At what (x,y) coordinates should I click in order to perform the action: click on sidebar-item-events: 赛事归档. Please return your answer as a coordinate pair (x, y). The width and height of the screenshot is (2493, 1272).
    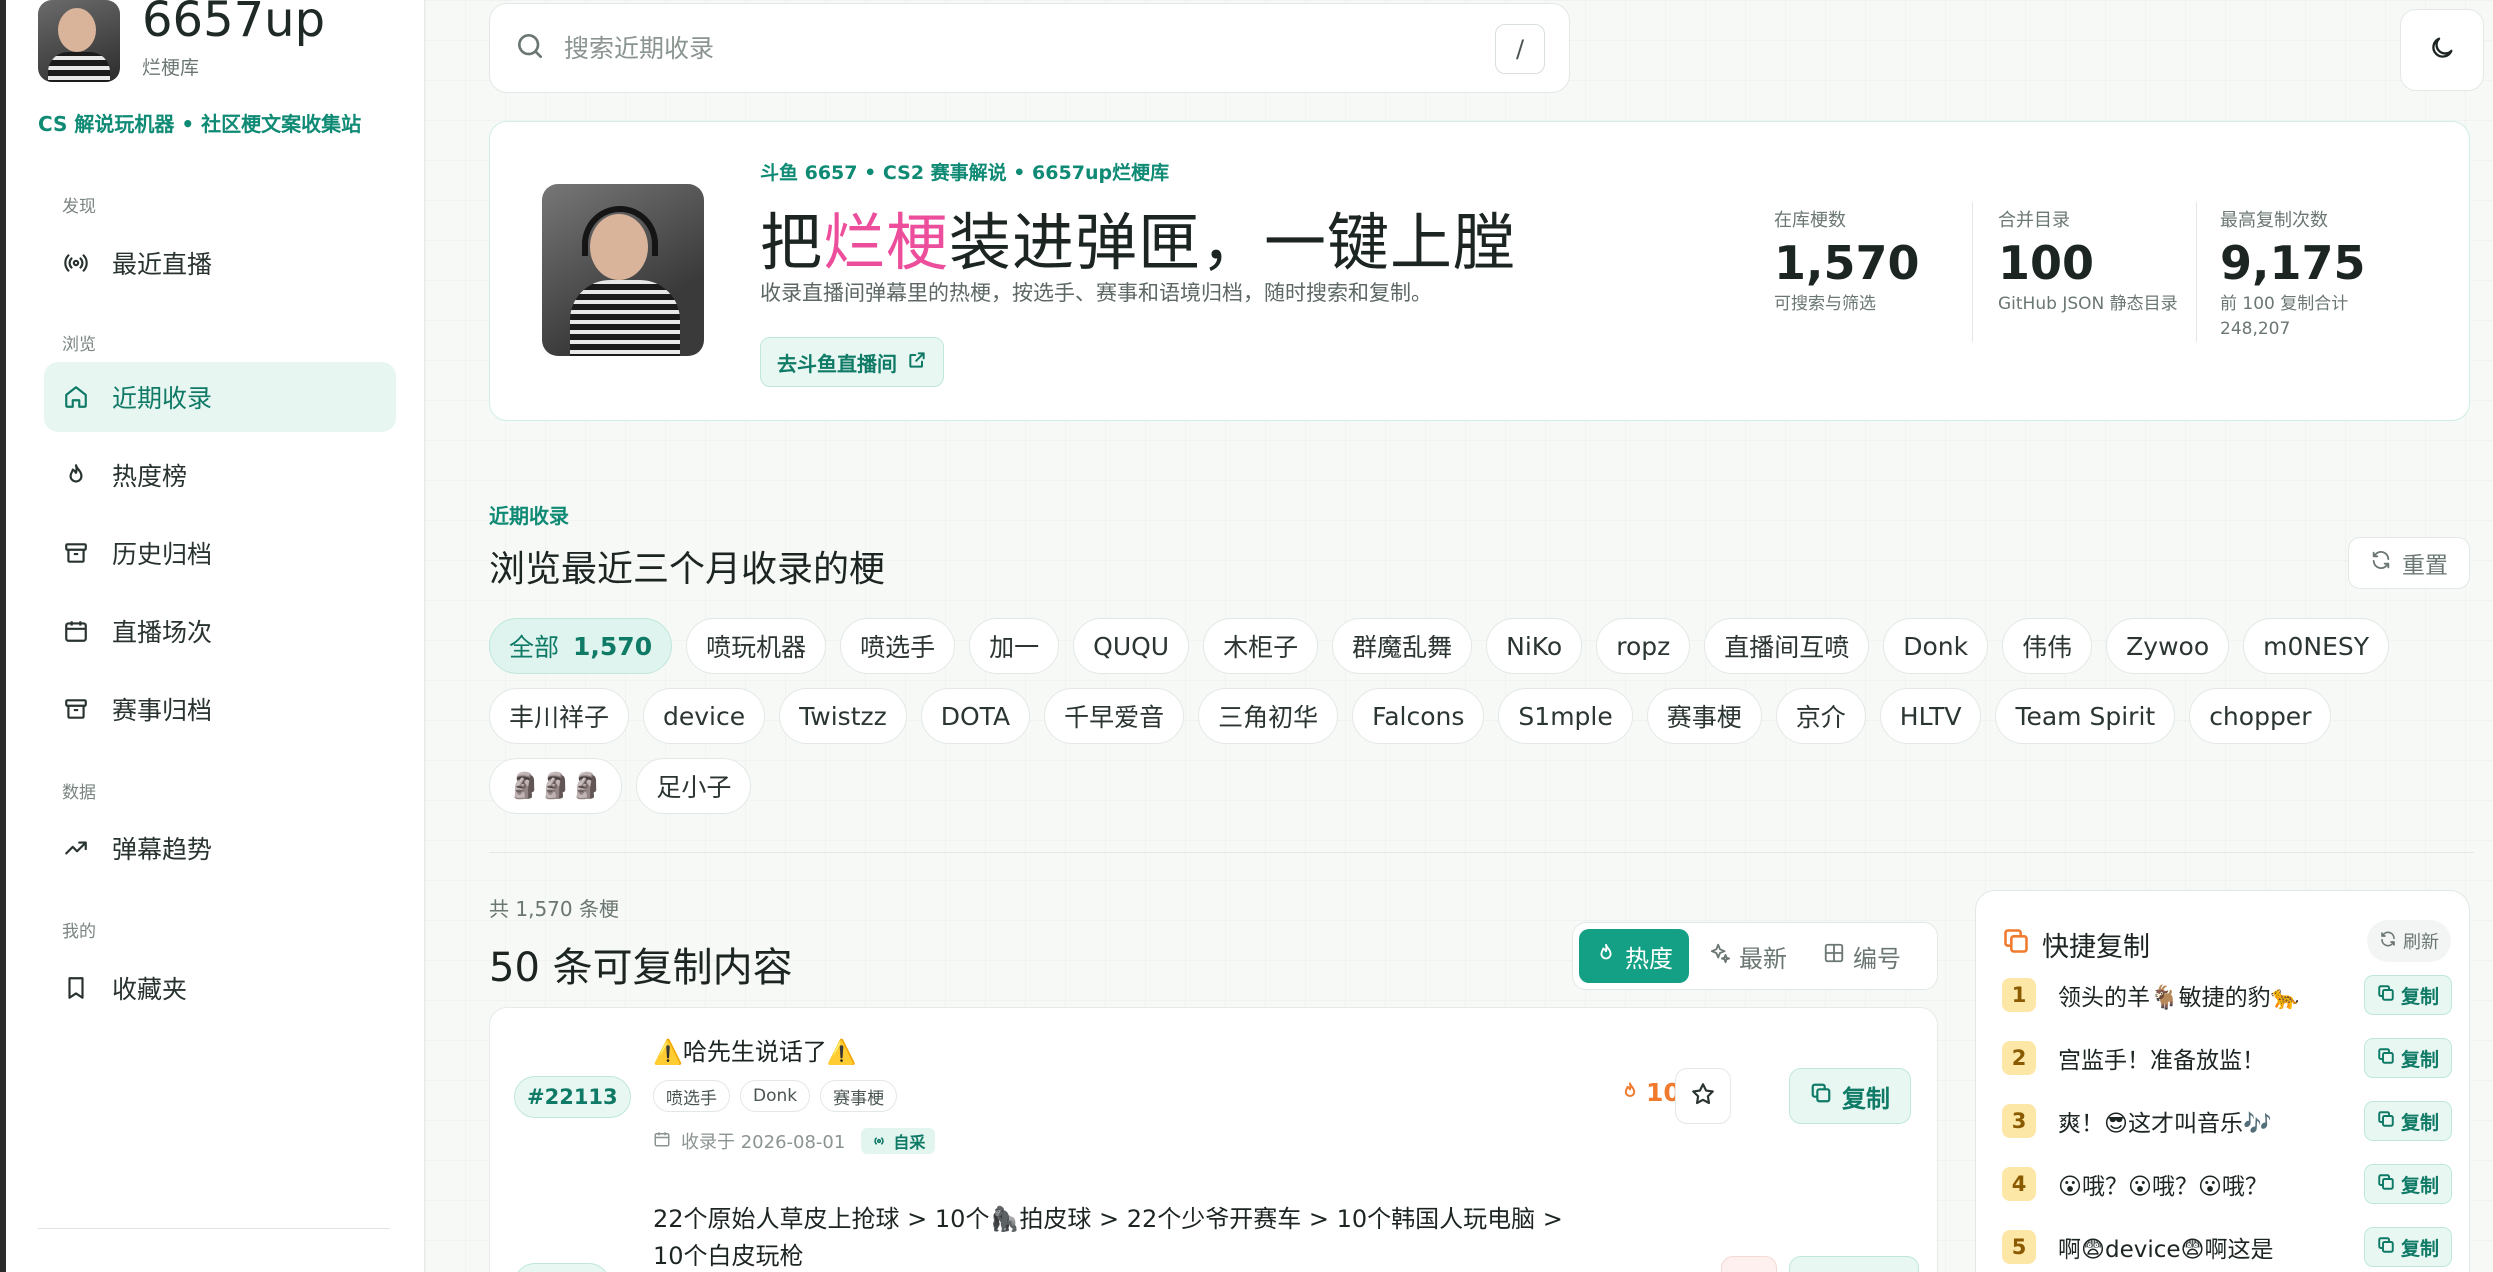
    Looking at the image, I should click on (220, 709).